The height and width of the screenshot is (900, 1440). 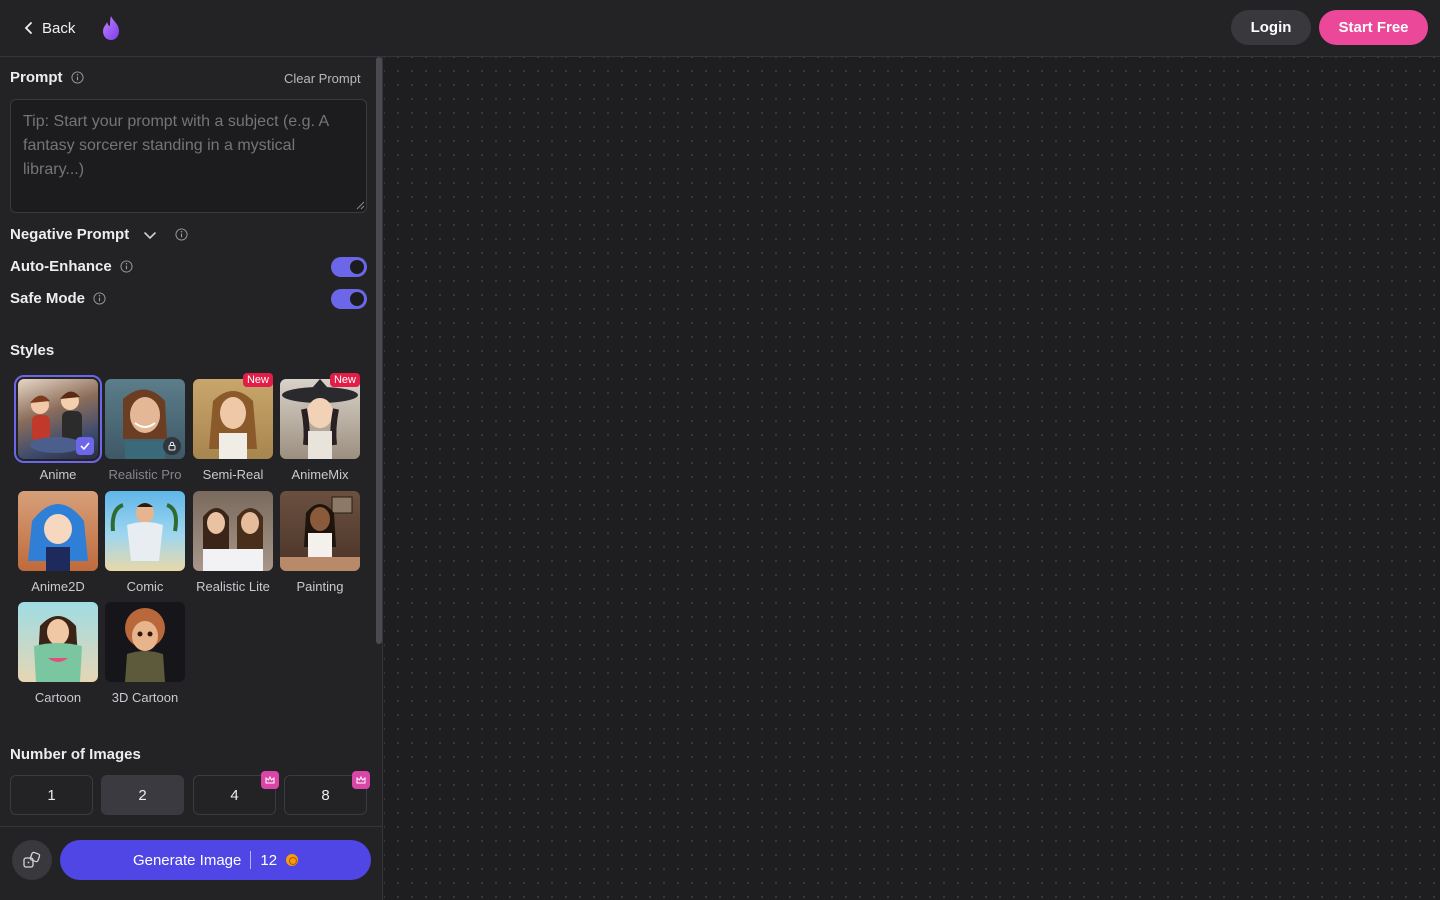 What do you see at coordinates (150, 235) in the screenshot?
I see `chevron-down-icon` at bounding box center [150, 235].